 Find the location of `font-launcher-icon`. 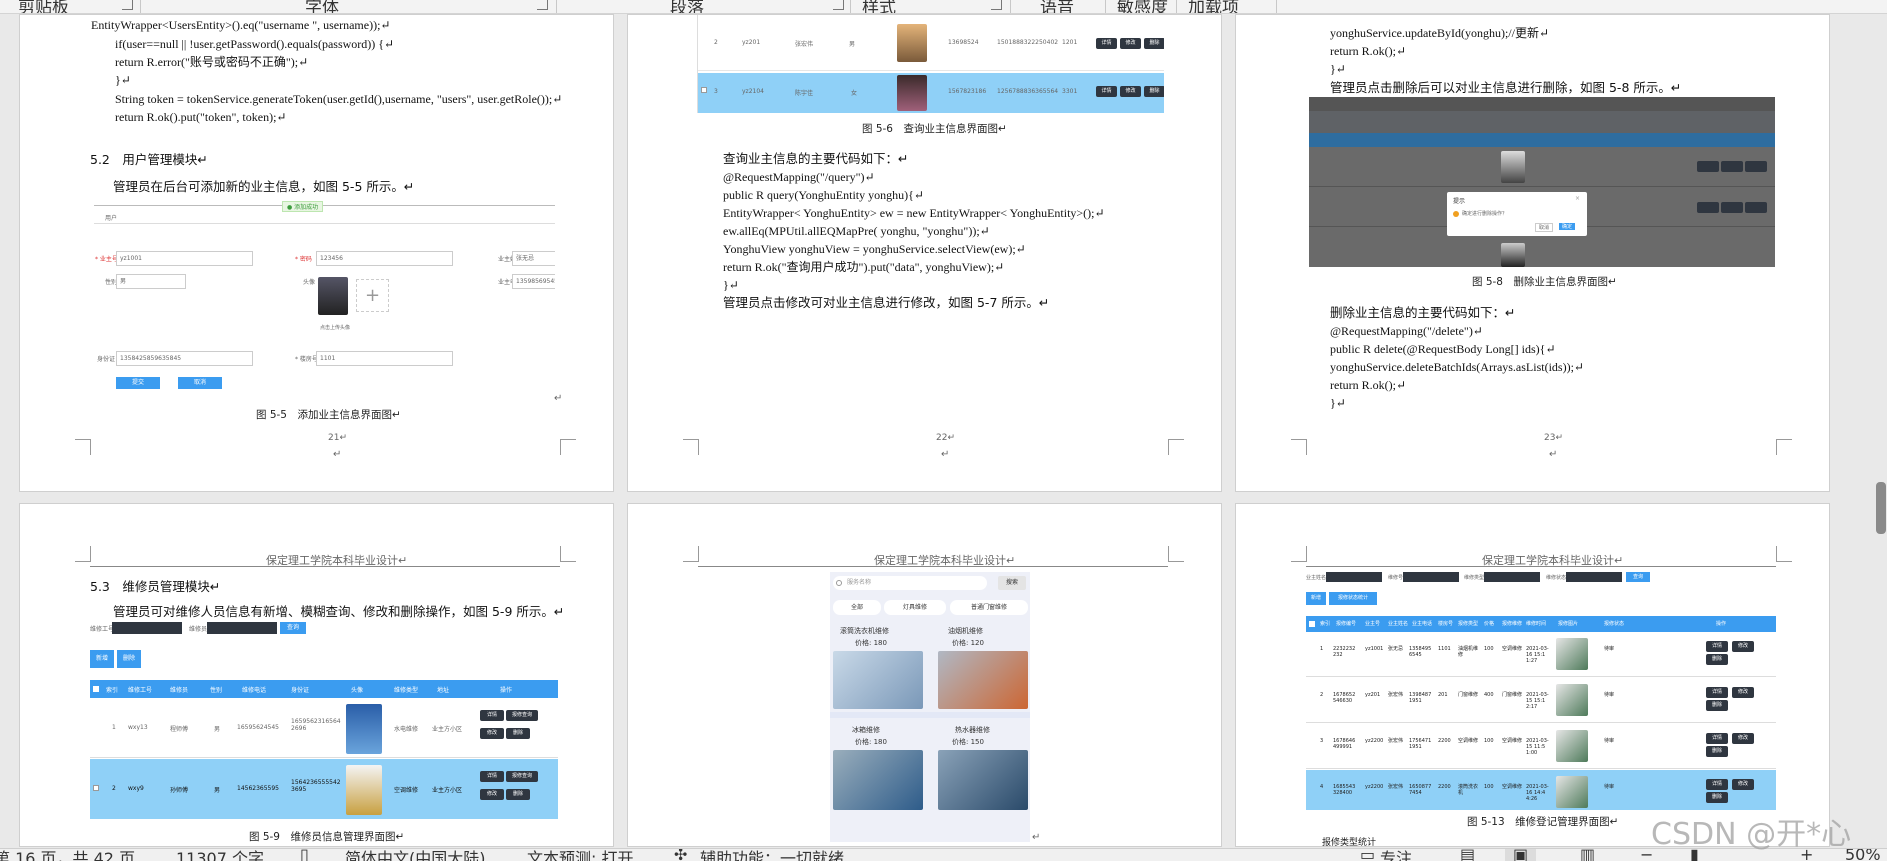

font-launcher-icon is located at coordinates (542, 5).